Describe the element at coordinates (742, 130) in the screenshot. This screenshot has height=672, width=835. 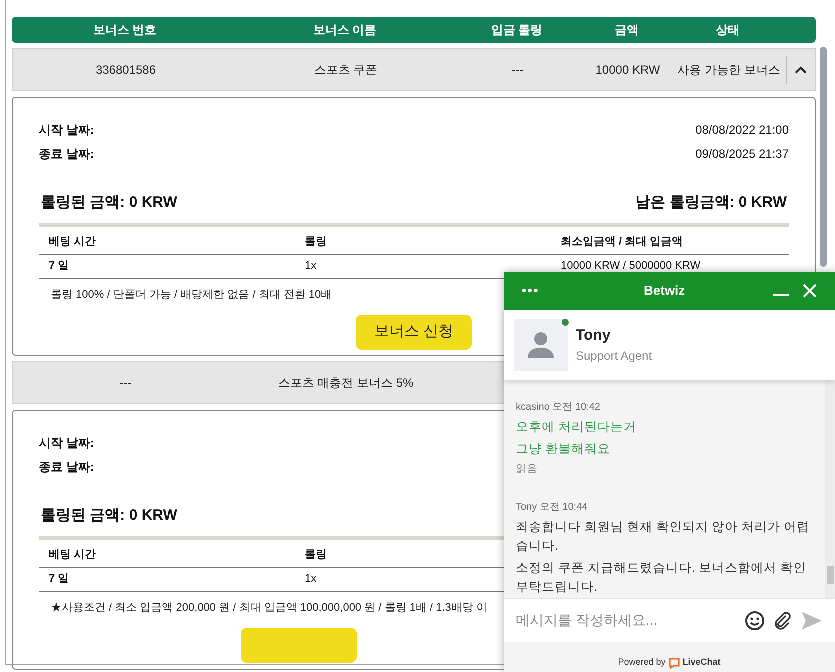
I see `date-value: 08/08/2022 21:00` at that location.